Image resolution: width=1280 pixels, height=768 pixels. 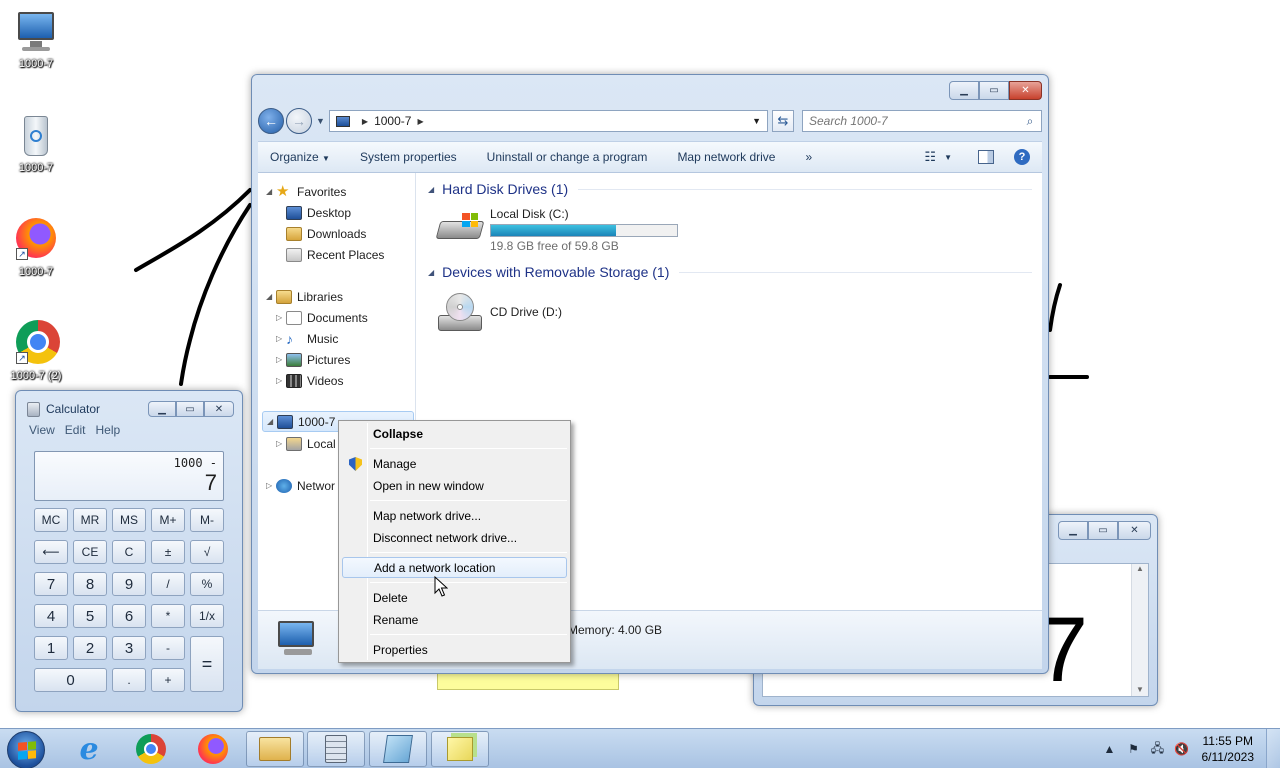 What do you see at coordinates (783, 121) in the screenshot?
I see `refresh-button: ⇆` at bounding box center [783, 121].